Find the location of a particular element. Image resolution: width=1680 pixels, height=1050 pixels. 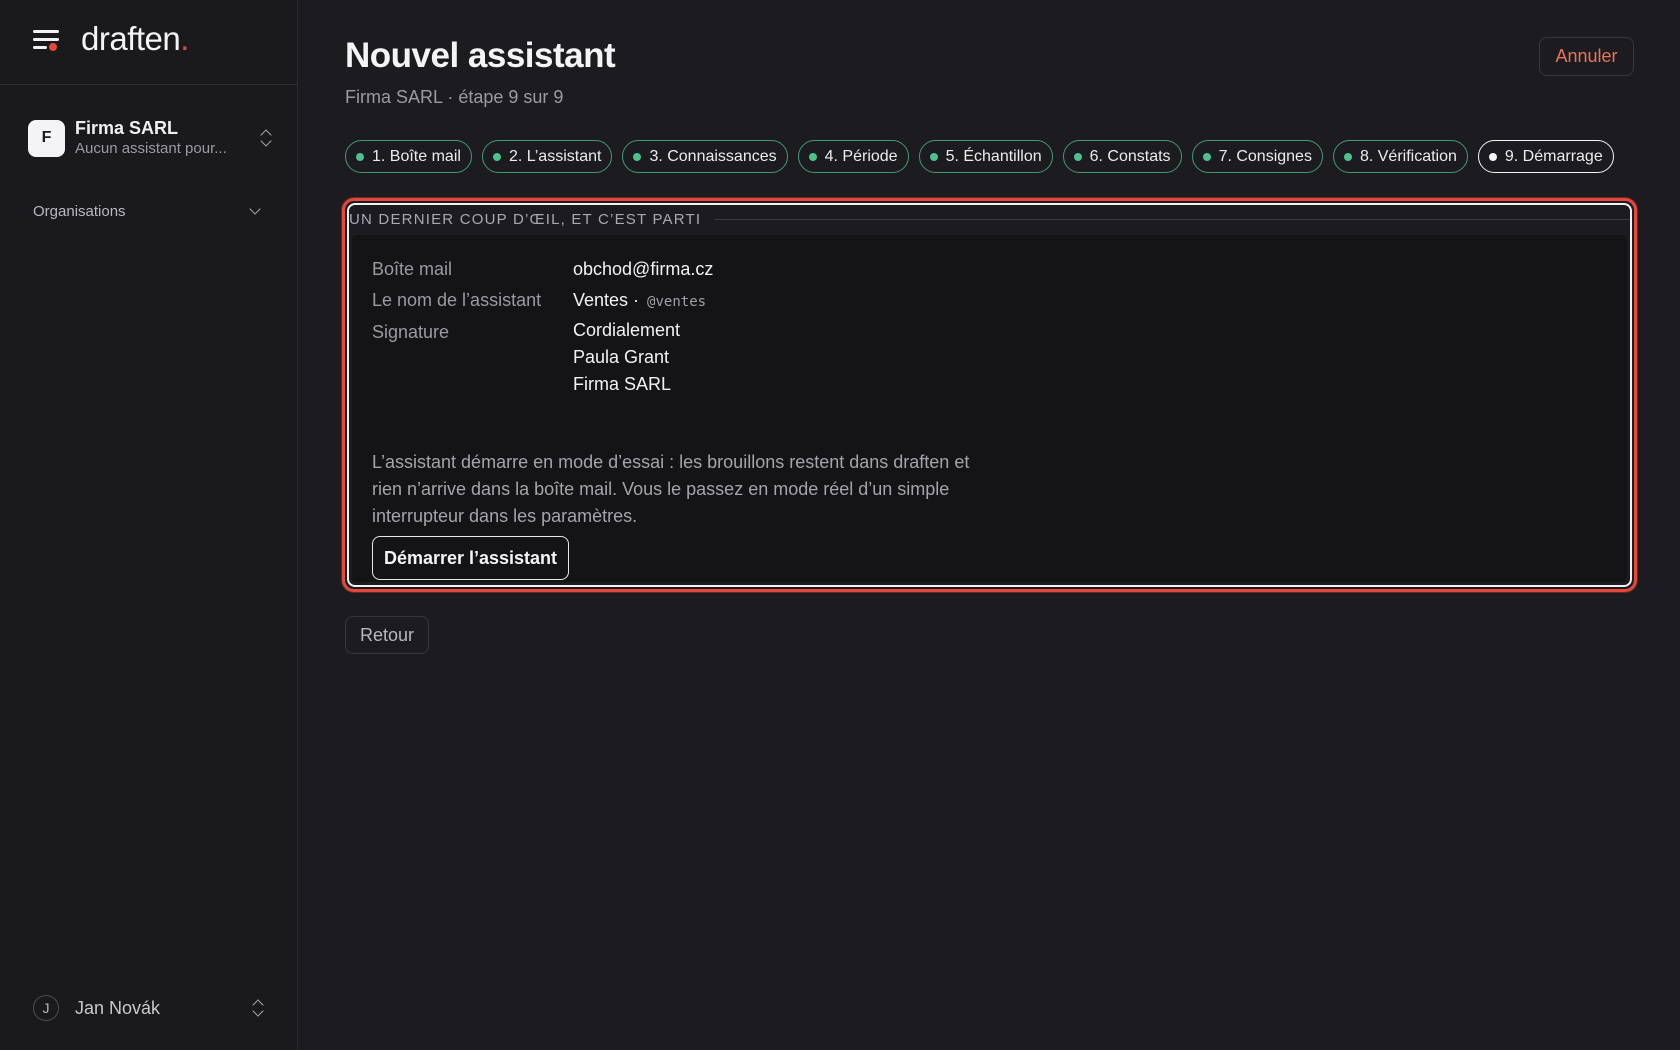

chevron-down-icon is located at coordinates (255, 209).